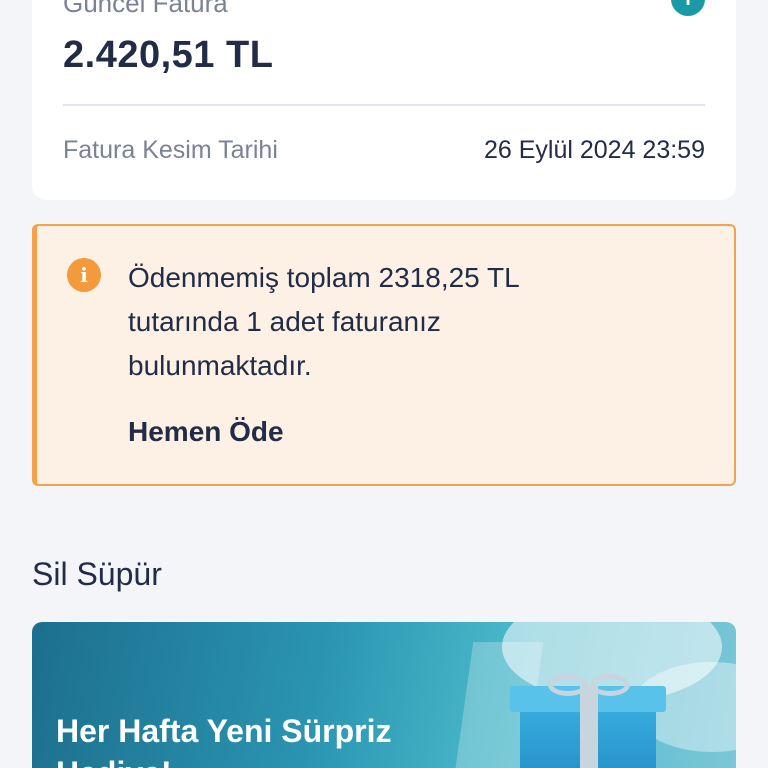 The image size is (768, 768). What do you see at coordinates (594, 150) in the screenshot?
I see `cut-date-value: 26 Eylül 2024 23:59` at bounding box center [594, 150].